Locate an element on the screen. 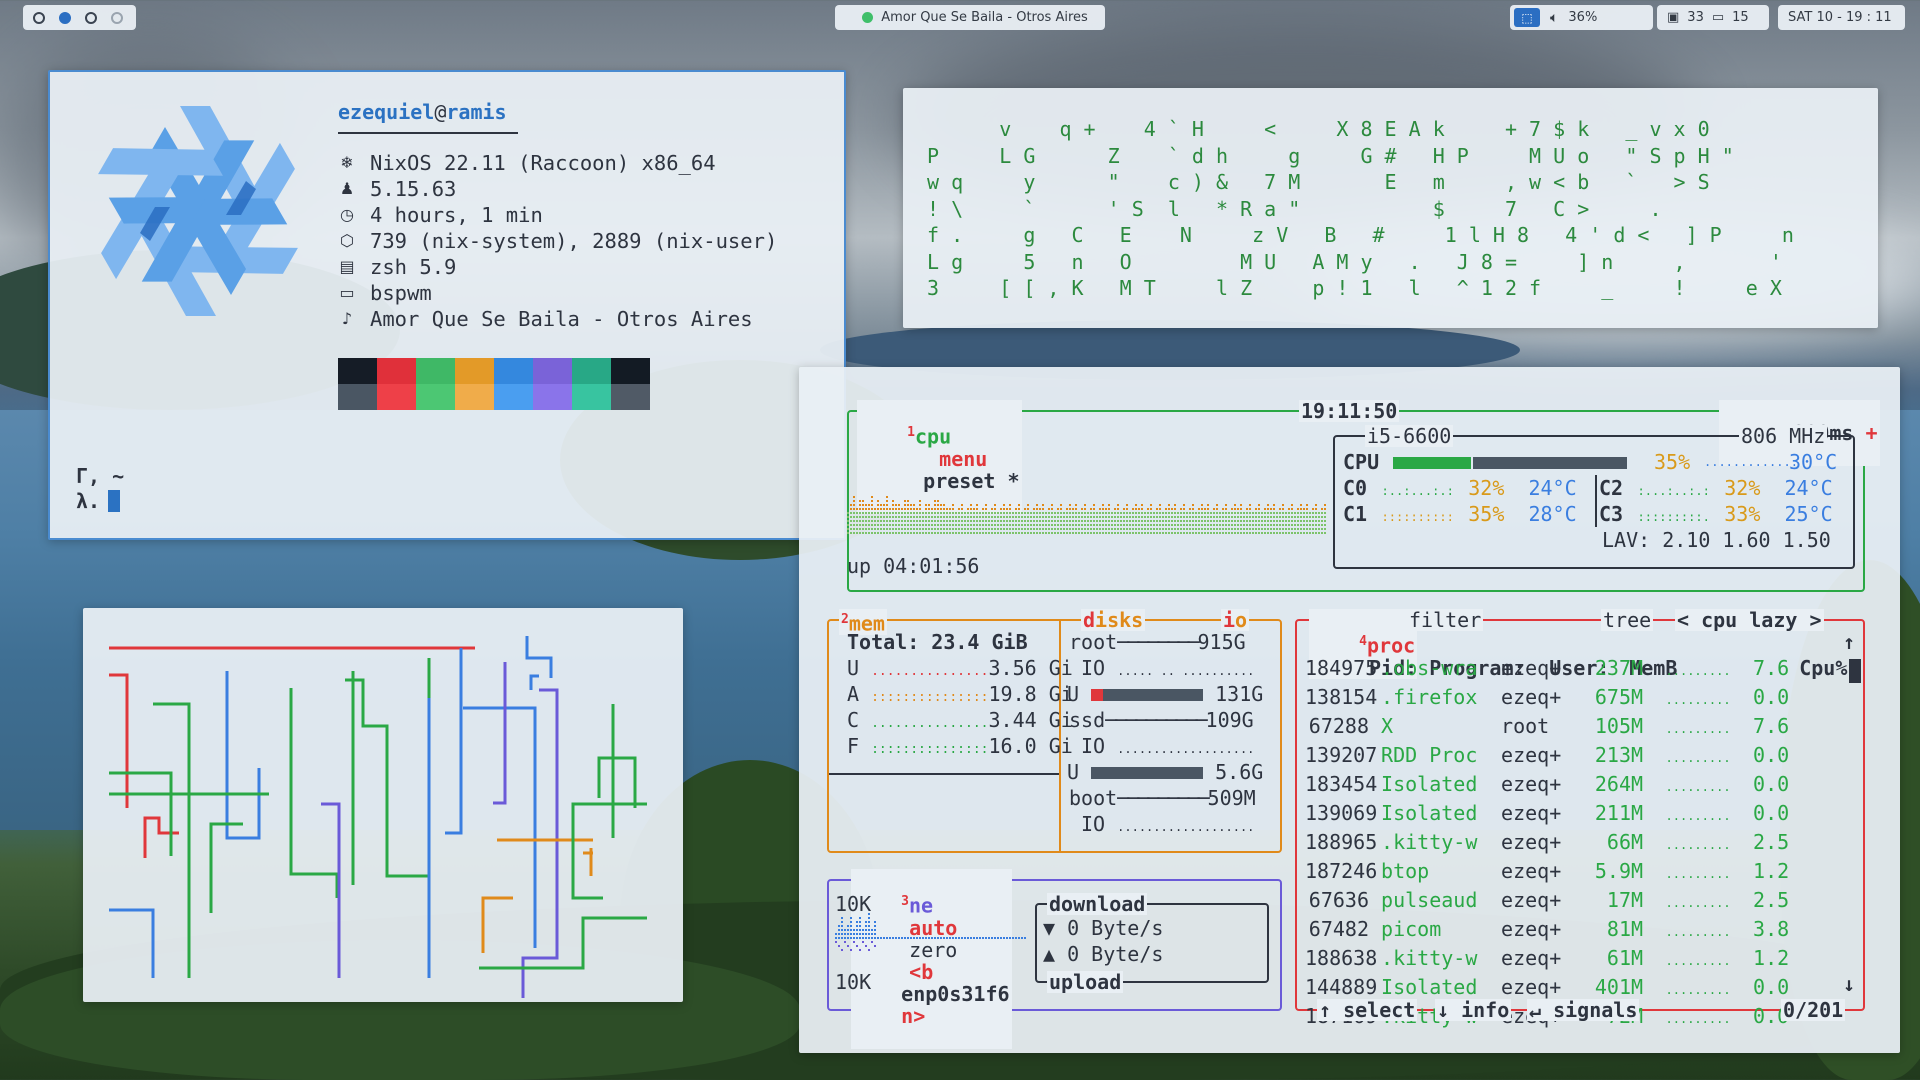 This screenshot has width=1920, height=1080. process-row: 139207 RDD Proc ezeq+ 213M......... 0.0 is located at coordinates (1547, 756).